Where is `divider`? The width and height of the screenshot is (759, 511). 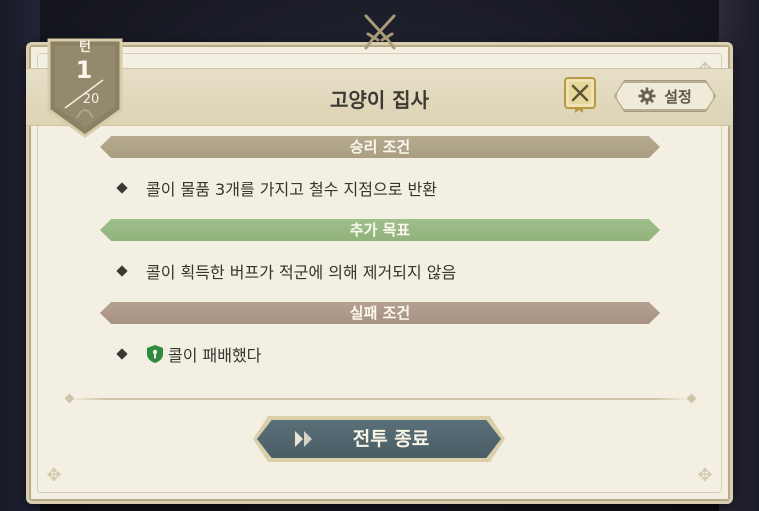 divider is located at coordinates (380, 399).